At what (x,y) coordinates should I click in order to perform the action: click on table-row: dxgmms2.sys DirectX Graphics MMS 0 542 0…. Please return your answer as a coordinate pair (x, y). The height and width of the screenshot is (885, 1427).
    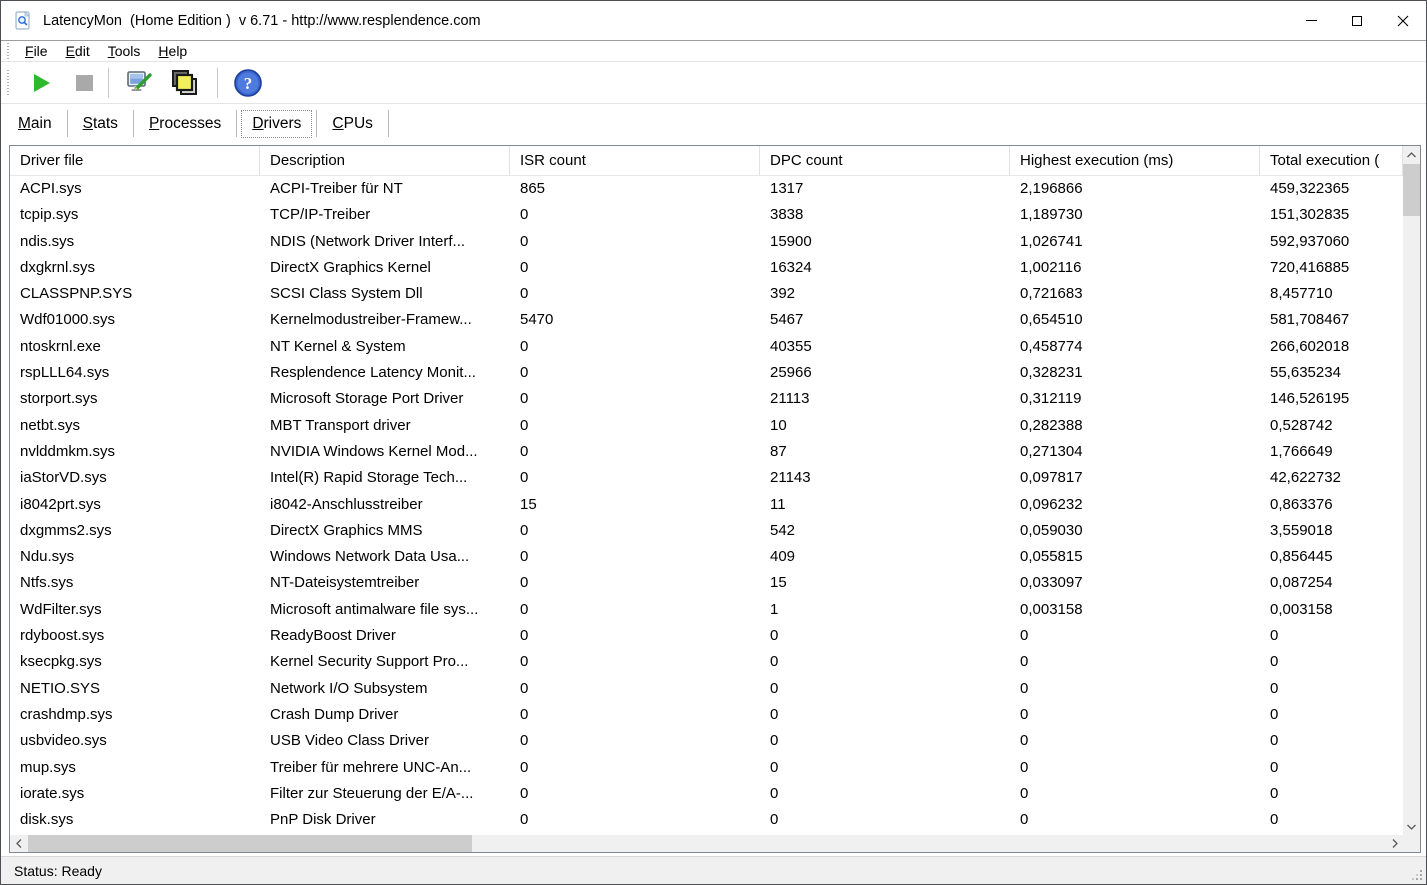
    Looking at the image, I should click on (706, 531).